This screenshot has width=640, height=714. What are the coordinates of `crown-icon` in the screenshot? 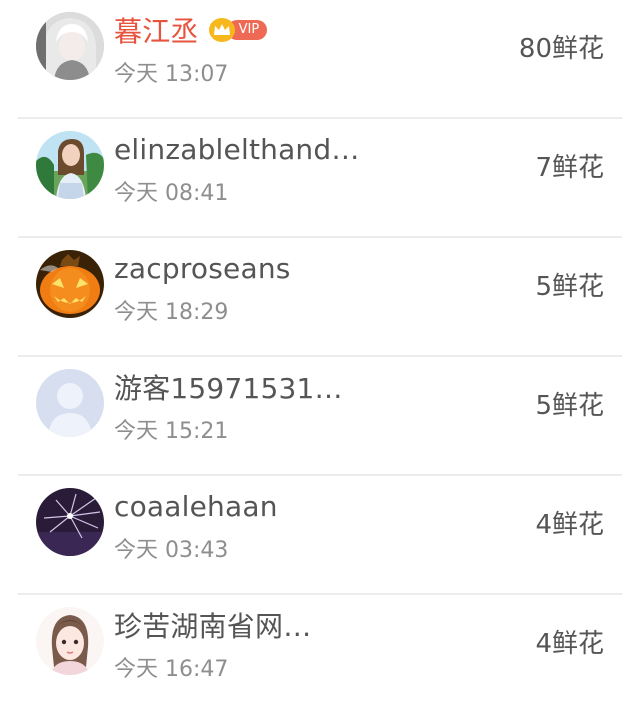 It's located at (221, 30).